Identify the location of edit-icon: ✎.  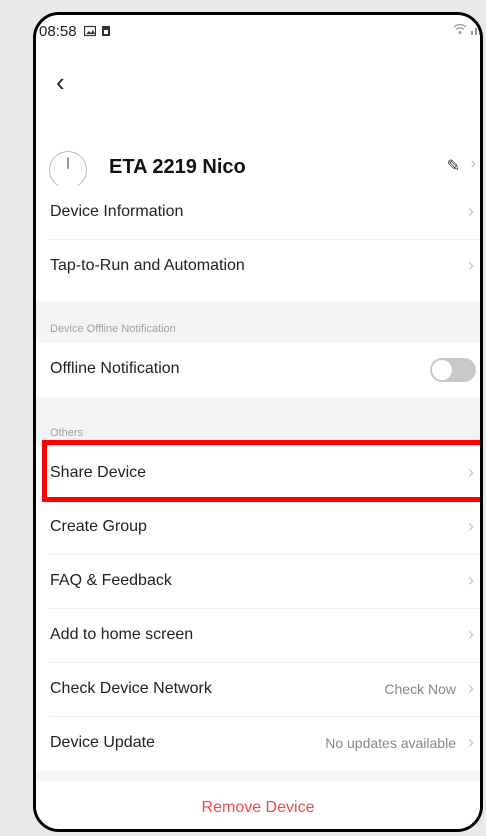
(453, 166).